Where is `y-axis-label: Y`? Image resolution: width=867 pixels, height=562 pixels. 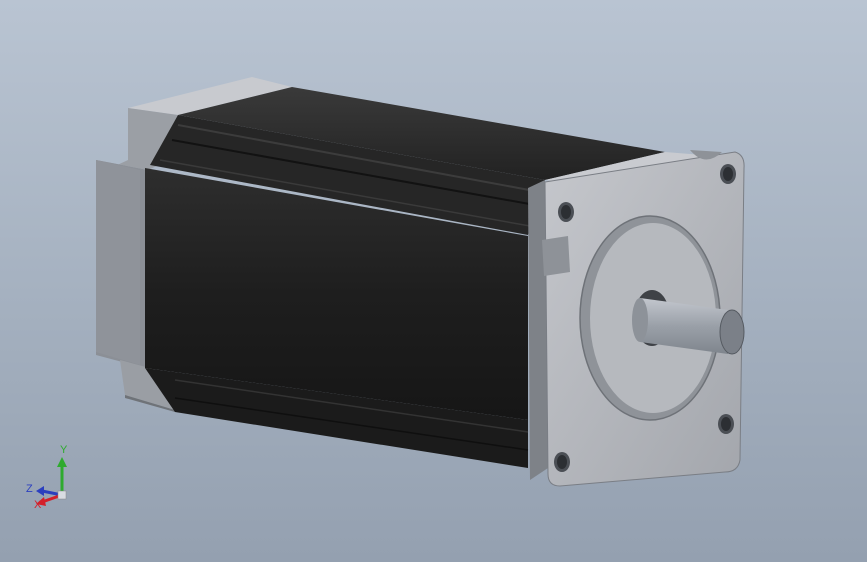 y-axis-label: Y is located at coordinates (64, 450).